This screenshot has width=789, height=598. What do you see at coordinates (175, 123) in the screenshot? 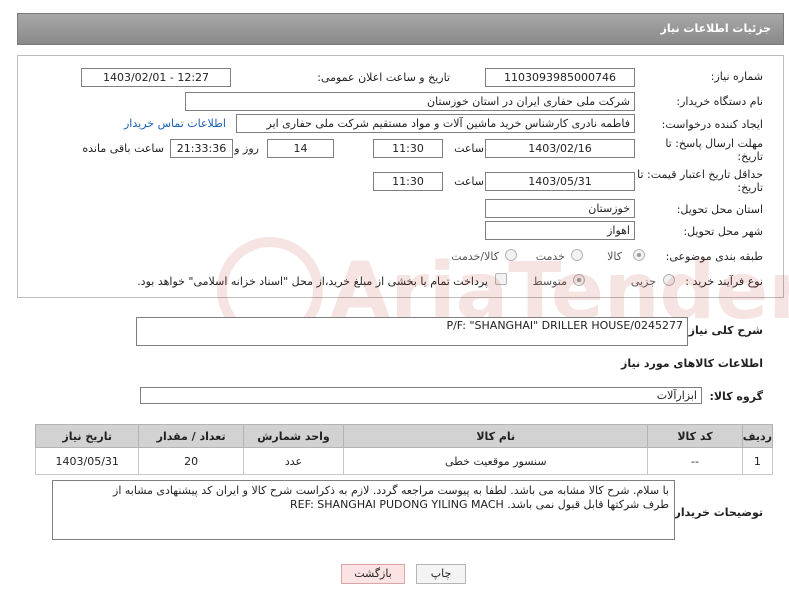
I see `buyer-contact-link: اطلاعات تماس خریدار` at bounding box center [175, 123].